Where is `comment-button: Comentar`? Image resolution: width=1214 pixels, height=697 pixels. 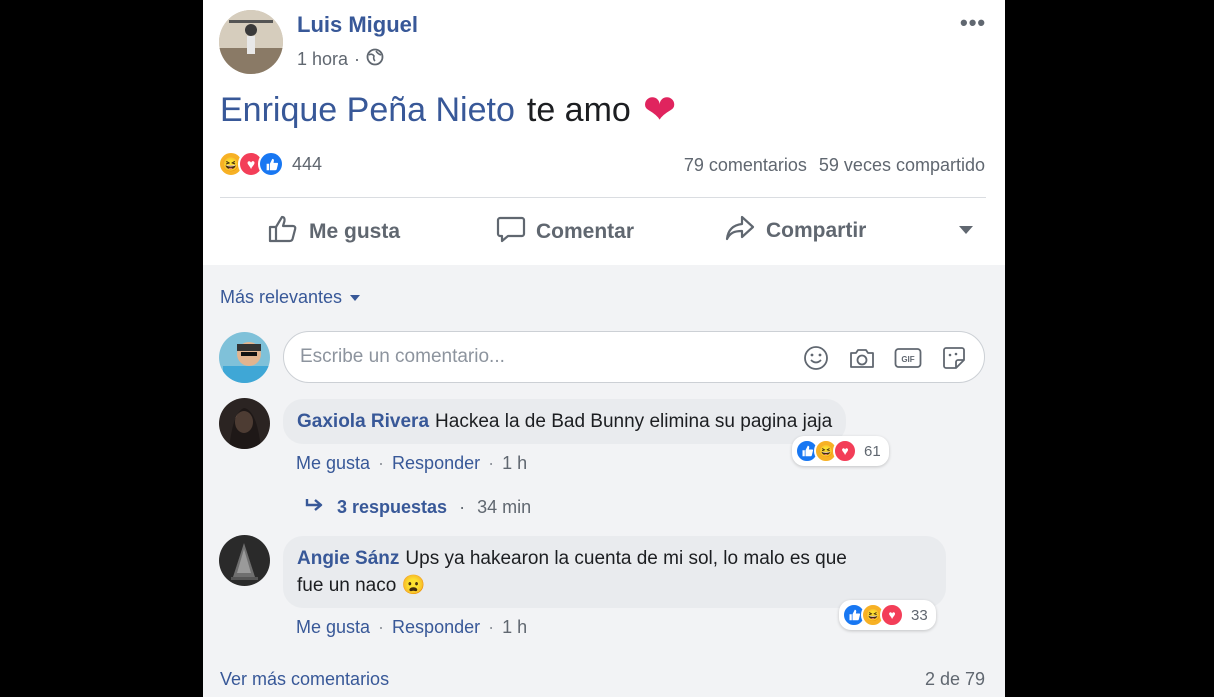 comment-button: Comentar is located at coordinates (565, 232).